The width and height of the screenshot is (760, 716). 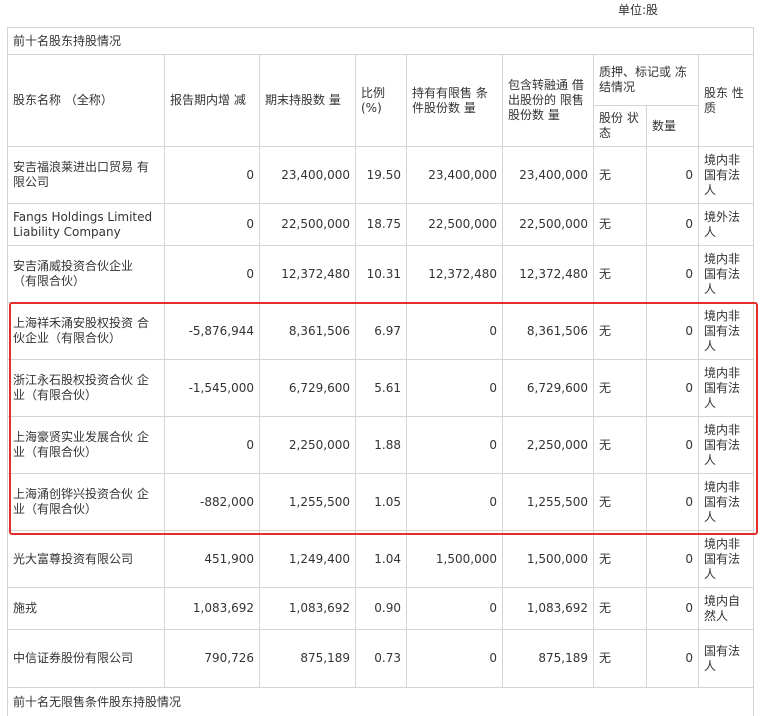 I want to click on cell-lending: 23,400,000, so click(x=548, y=175).